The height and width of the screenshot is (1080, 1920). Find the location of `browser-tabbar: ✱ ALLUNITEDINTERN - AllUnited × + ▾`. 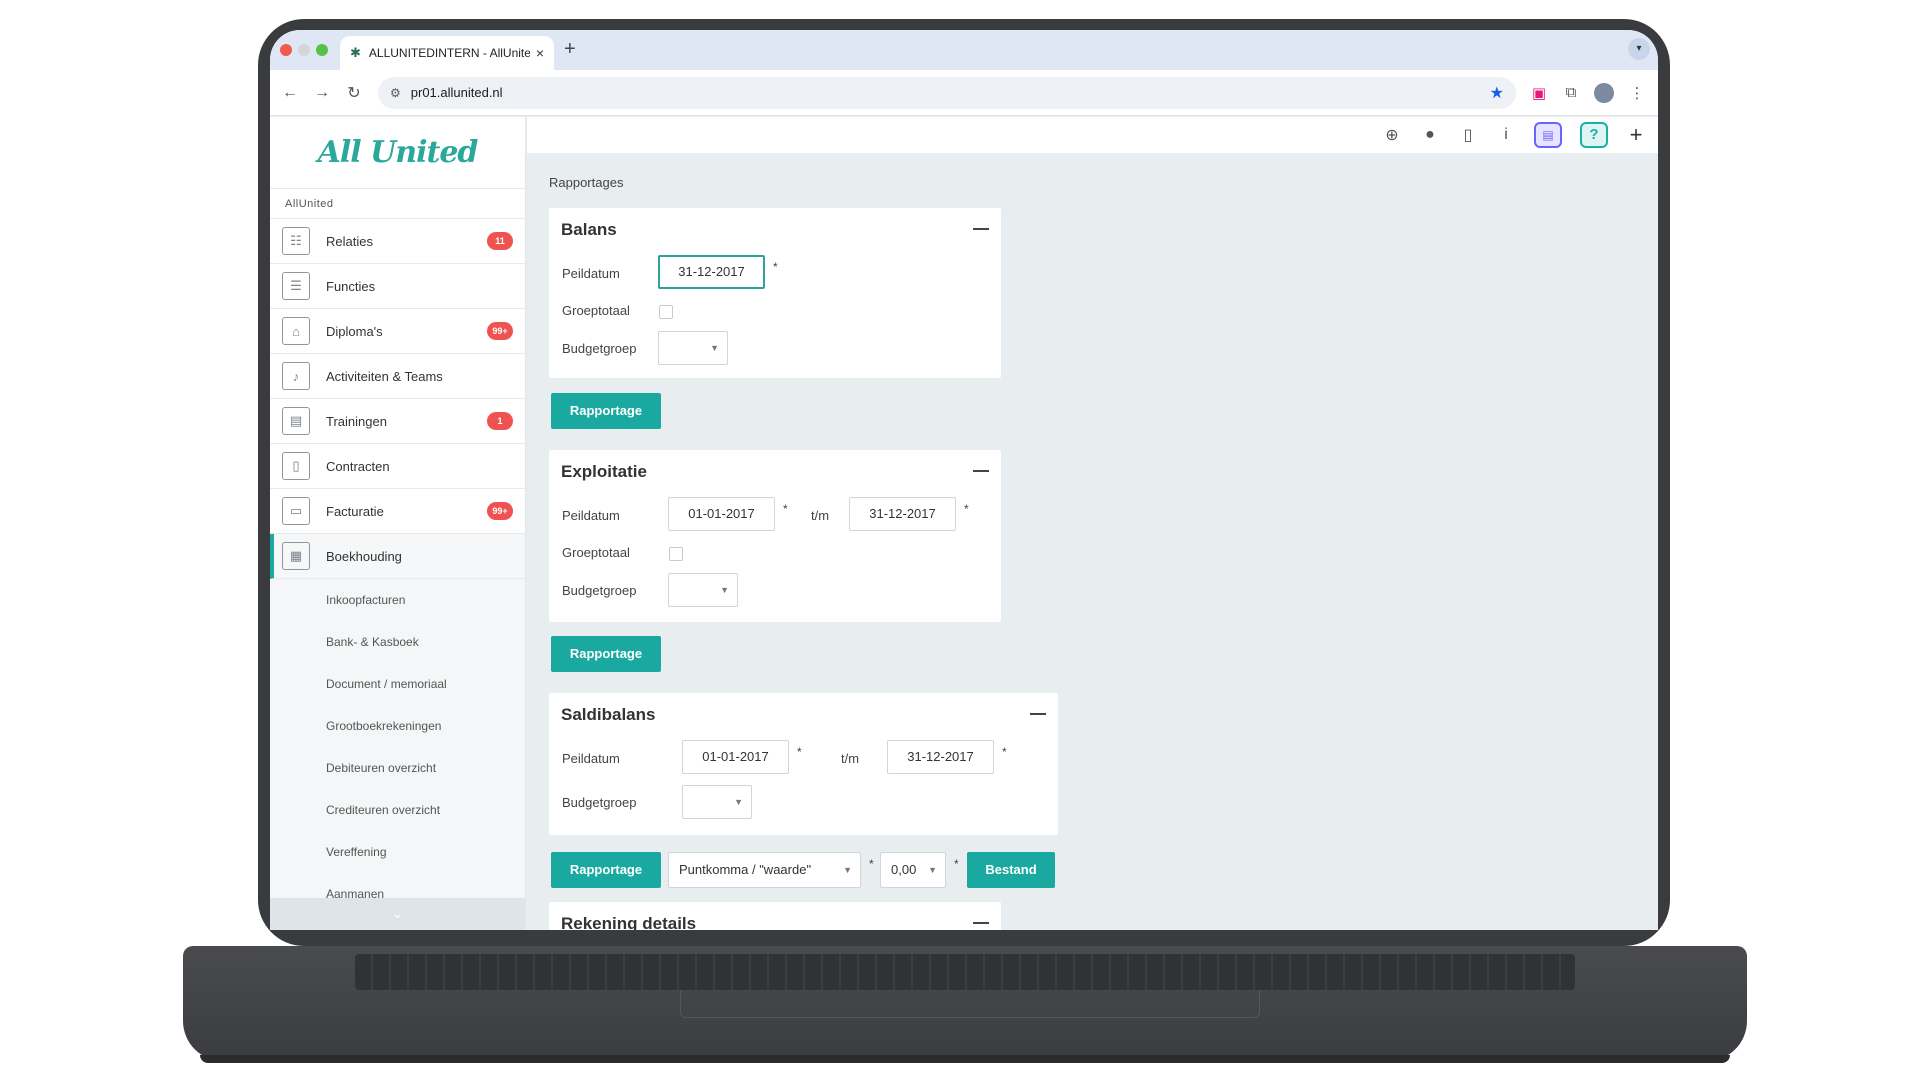

browser-tabbar: ✱ ALLUNITEDINTERN - AllUnited × + ▾ is located at coordinates (964, 50).